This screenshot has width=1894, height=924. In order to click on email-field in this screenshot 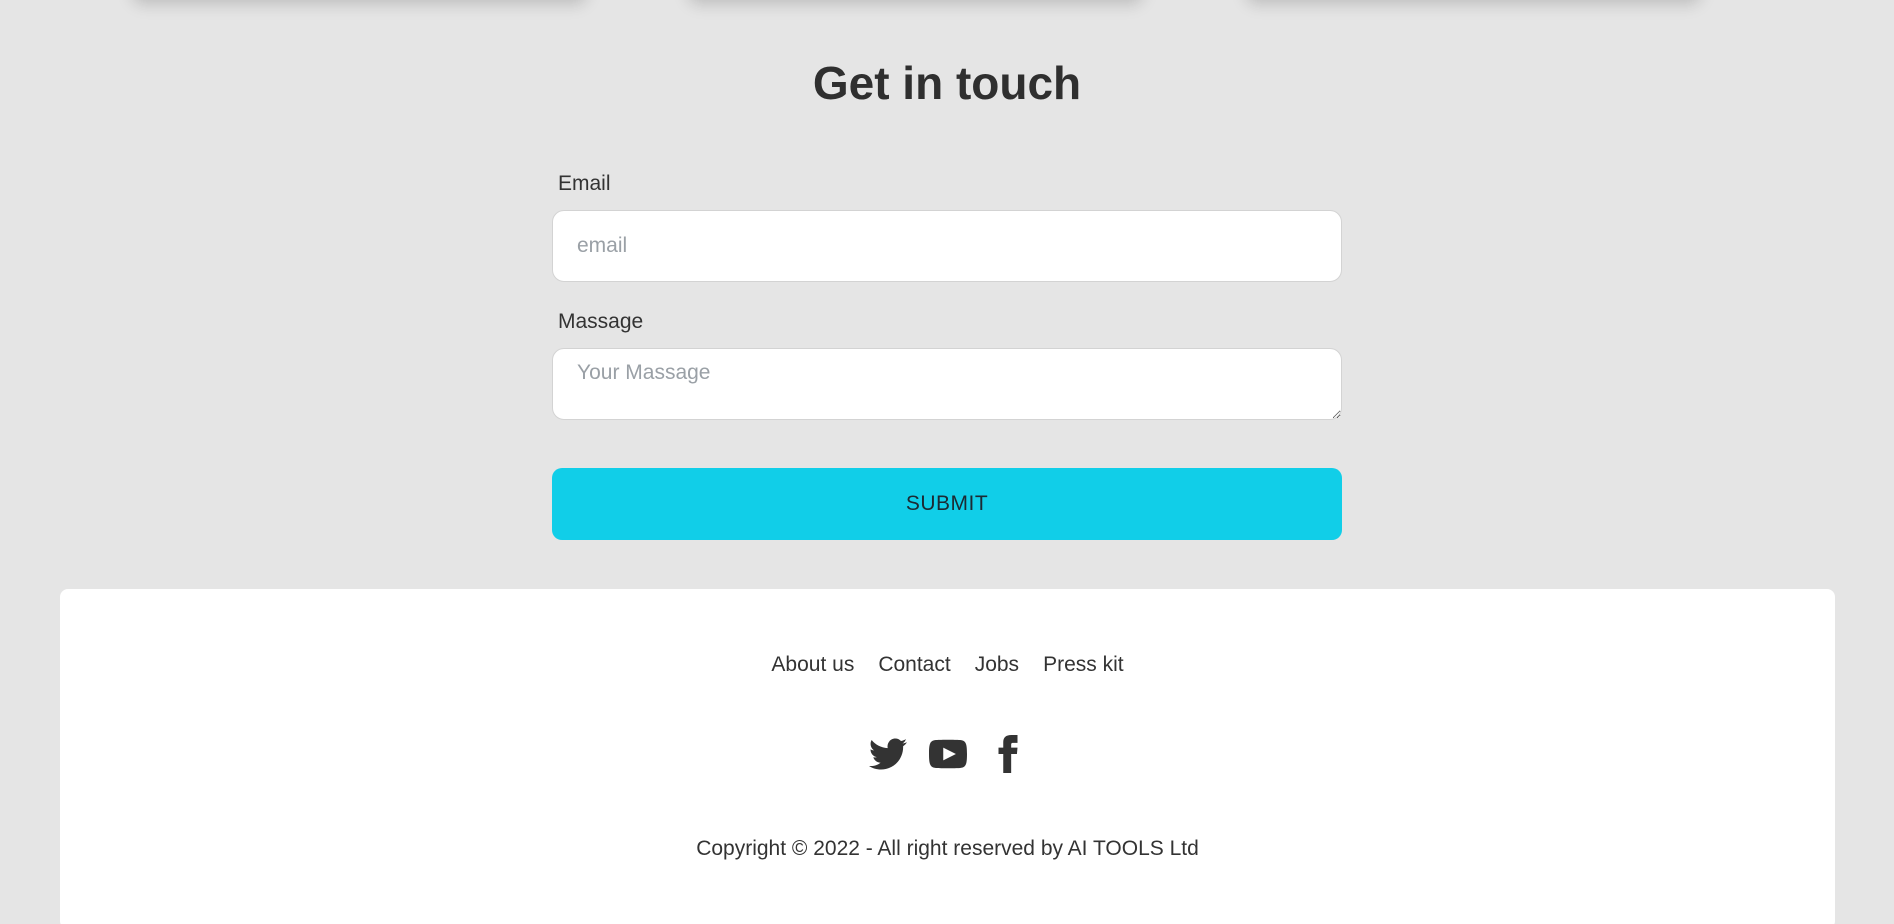, I will do `click(947, 246)`.